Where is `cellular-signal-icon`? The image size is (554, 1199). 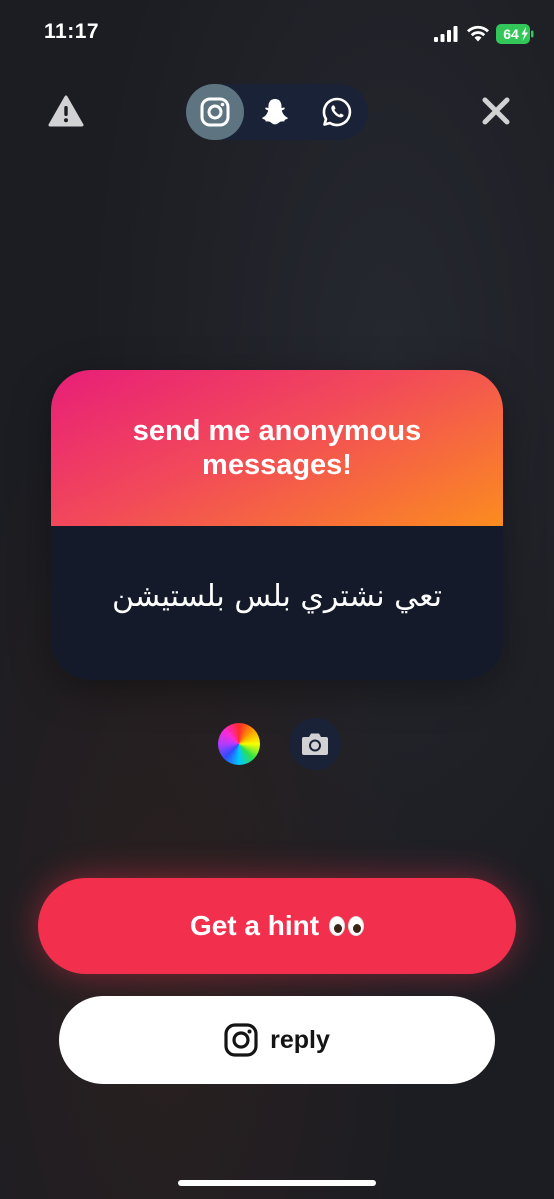 cellular-signal-icon is located at coordinates (446, 34).